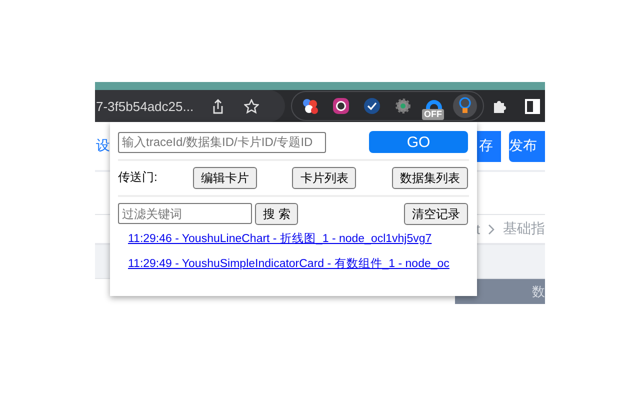 The image size is (640, 400). I want to click on share-icon, so click(218, 106).